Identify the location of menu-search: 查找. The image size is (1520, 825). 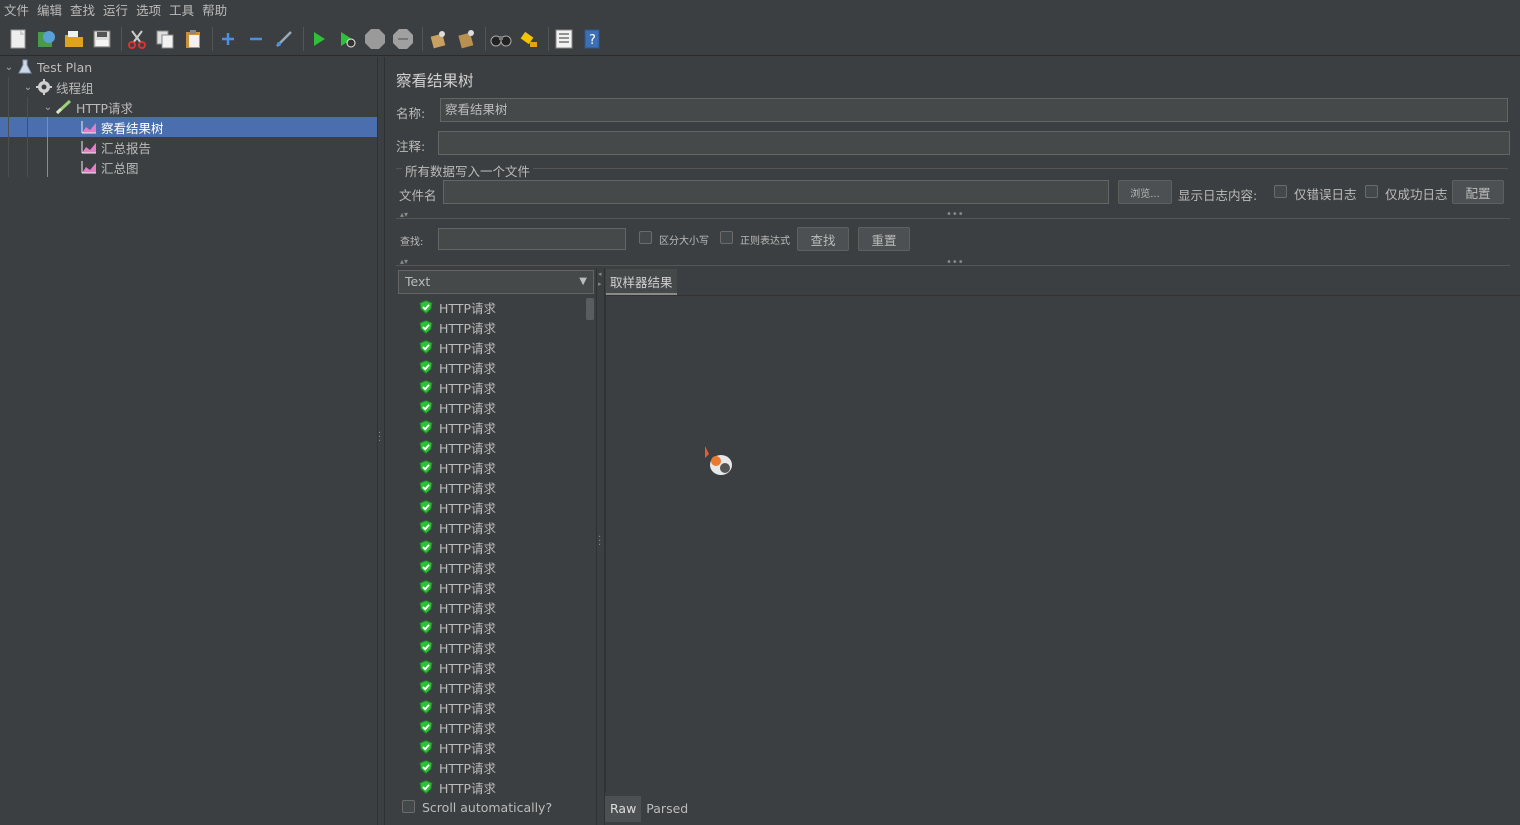
(82, 11).